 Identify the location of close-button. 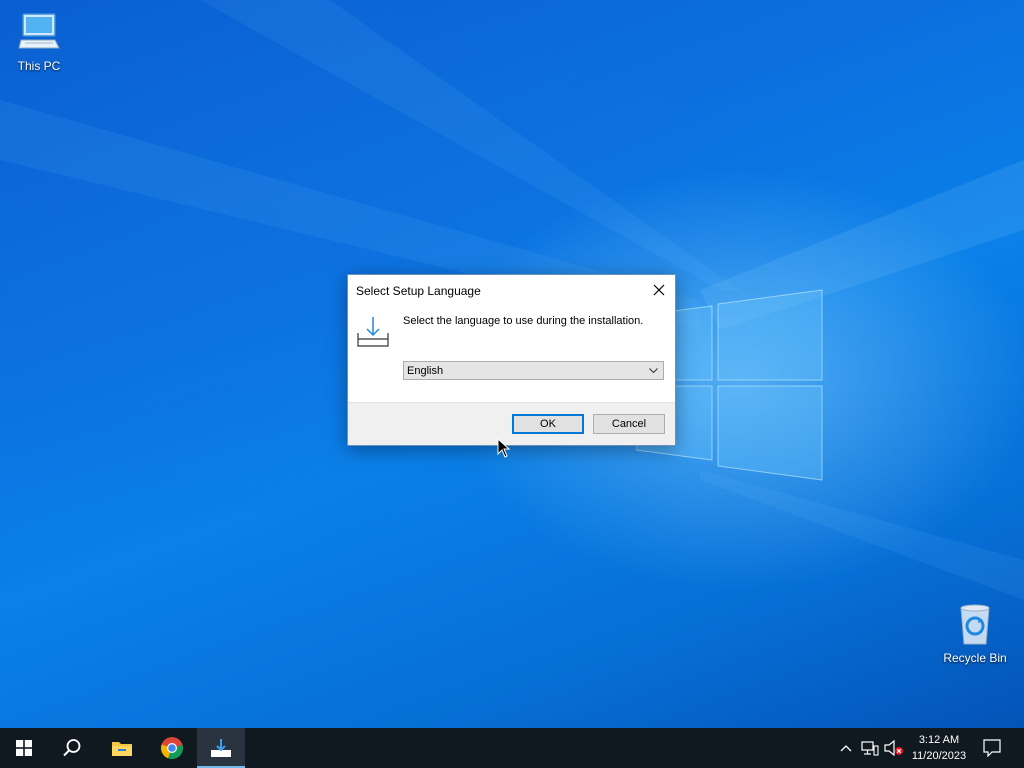
(659, 290).